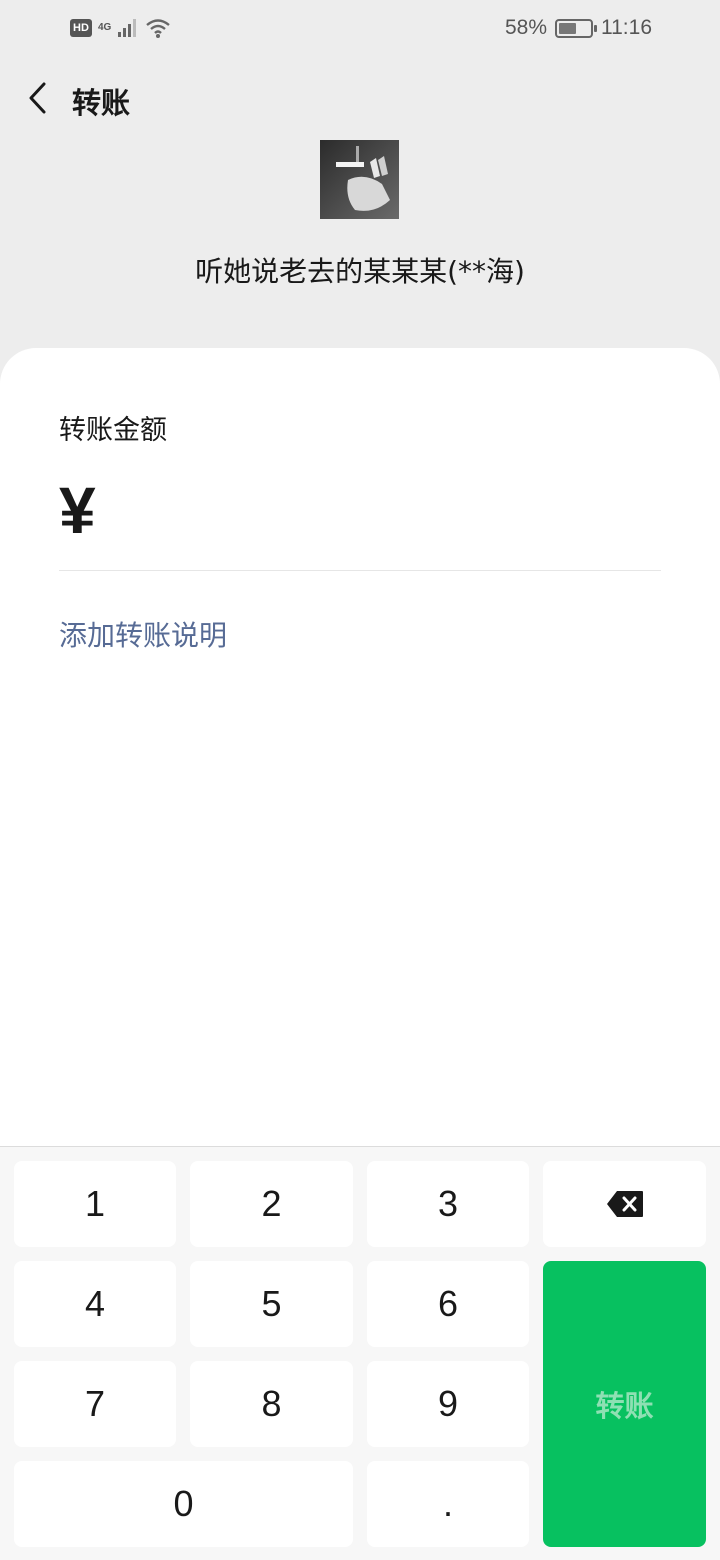 This screenshot has width=720, height=1560. What do you see at coordinates (271, 1304) in the screenshot?
I see `key-5: 5` at bounding box center [271, 1304].